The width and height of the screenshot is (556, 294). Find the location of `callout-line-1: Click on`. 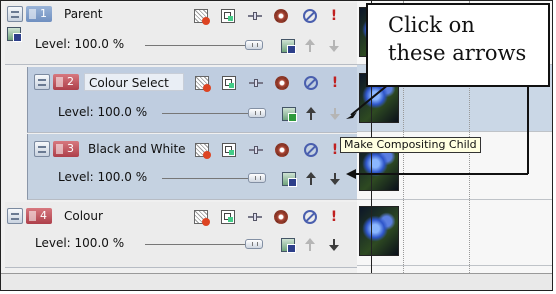

callout-line-1: Click on is located at coordinates (431, 25).